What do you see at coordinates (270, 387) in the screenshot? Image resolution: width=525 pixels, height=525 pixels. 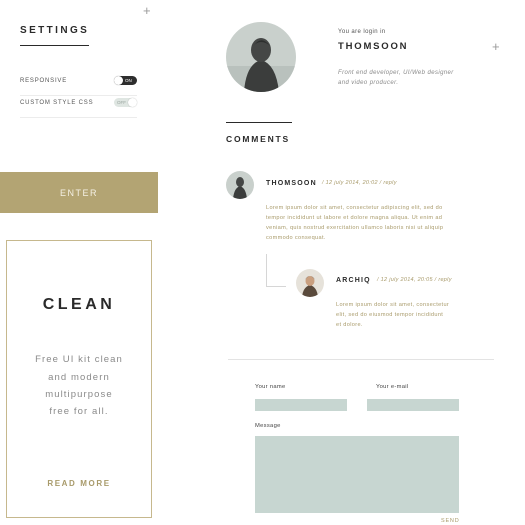 I see `name-field-label: Your name` at bounding box center [270, 387].